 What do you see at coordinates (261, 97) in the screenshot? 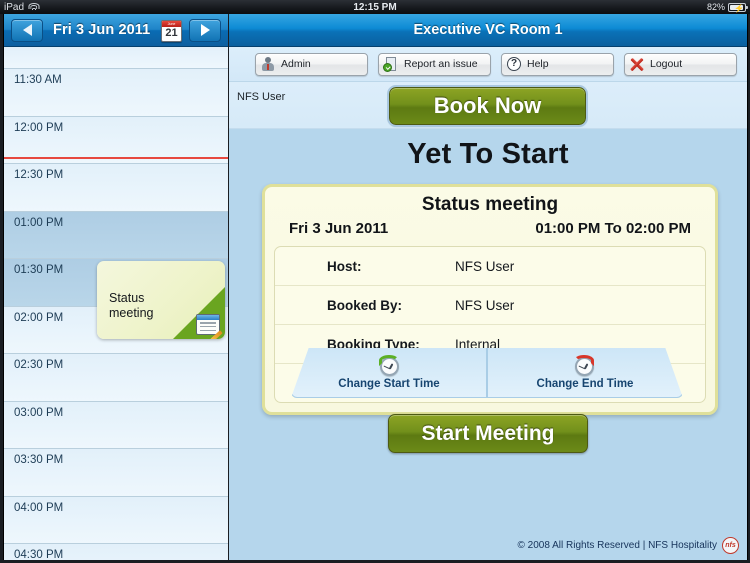
I see `current-user-label: NFS User` at bounding box center [261, 97].